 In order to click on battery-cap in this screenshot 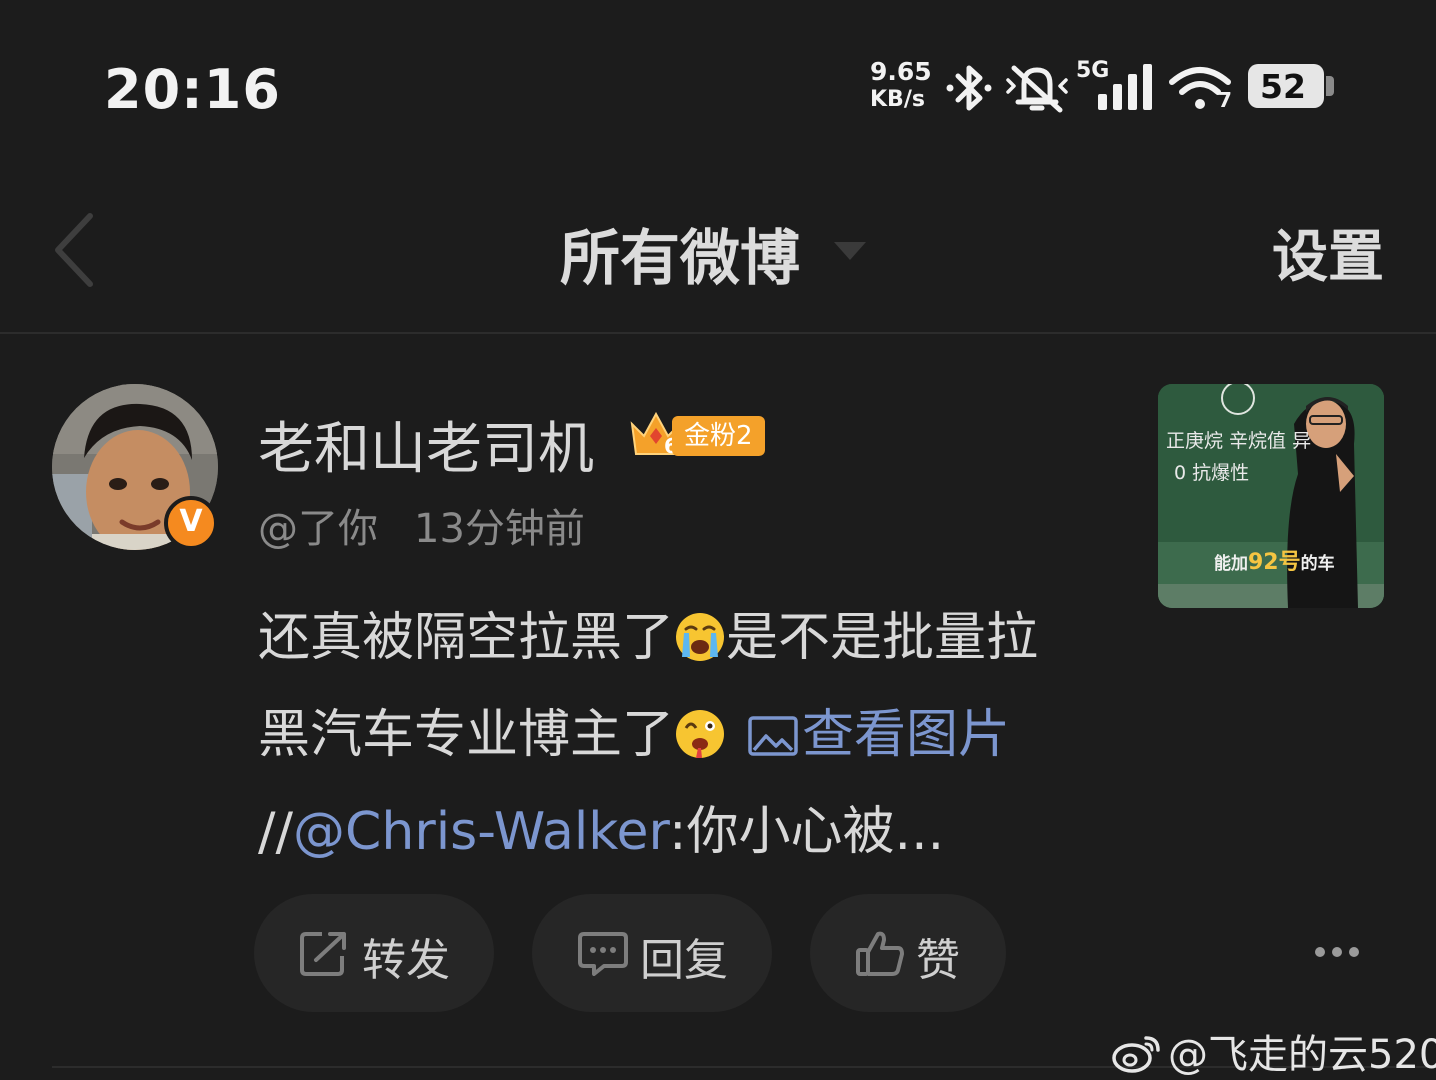, I will do `click(1330, 86)`.